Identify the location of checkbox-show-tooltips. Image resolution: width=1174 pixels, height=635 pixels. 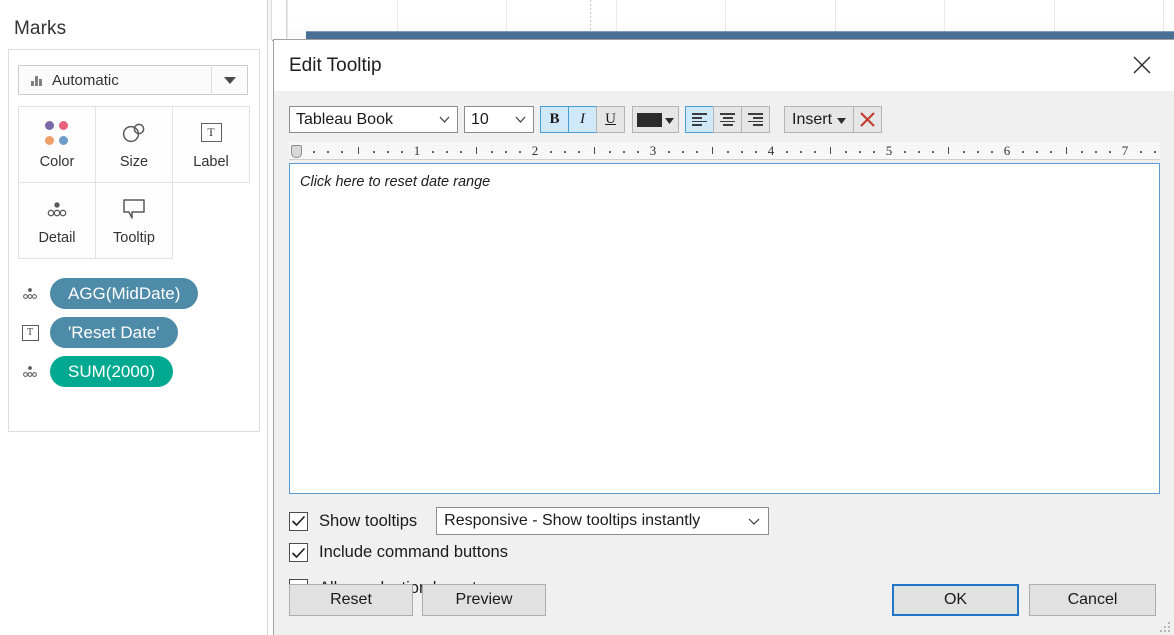
(298, 521).